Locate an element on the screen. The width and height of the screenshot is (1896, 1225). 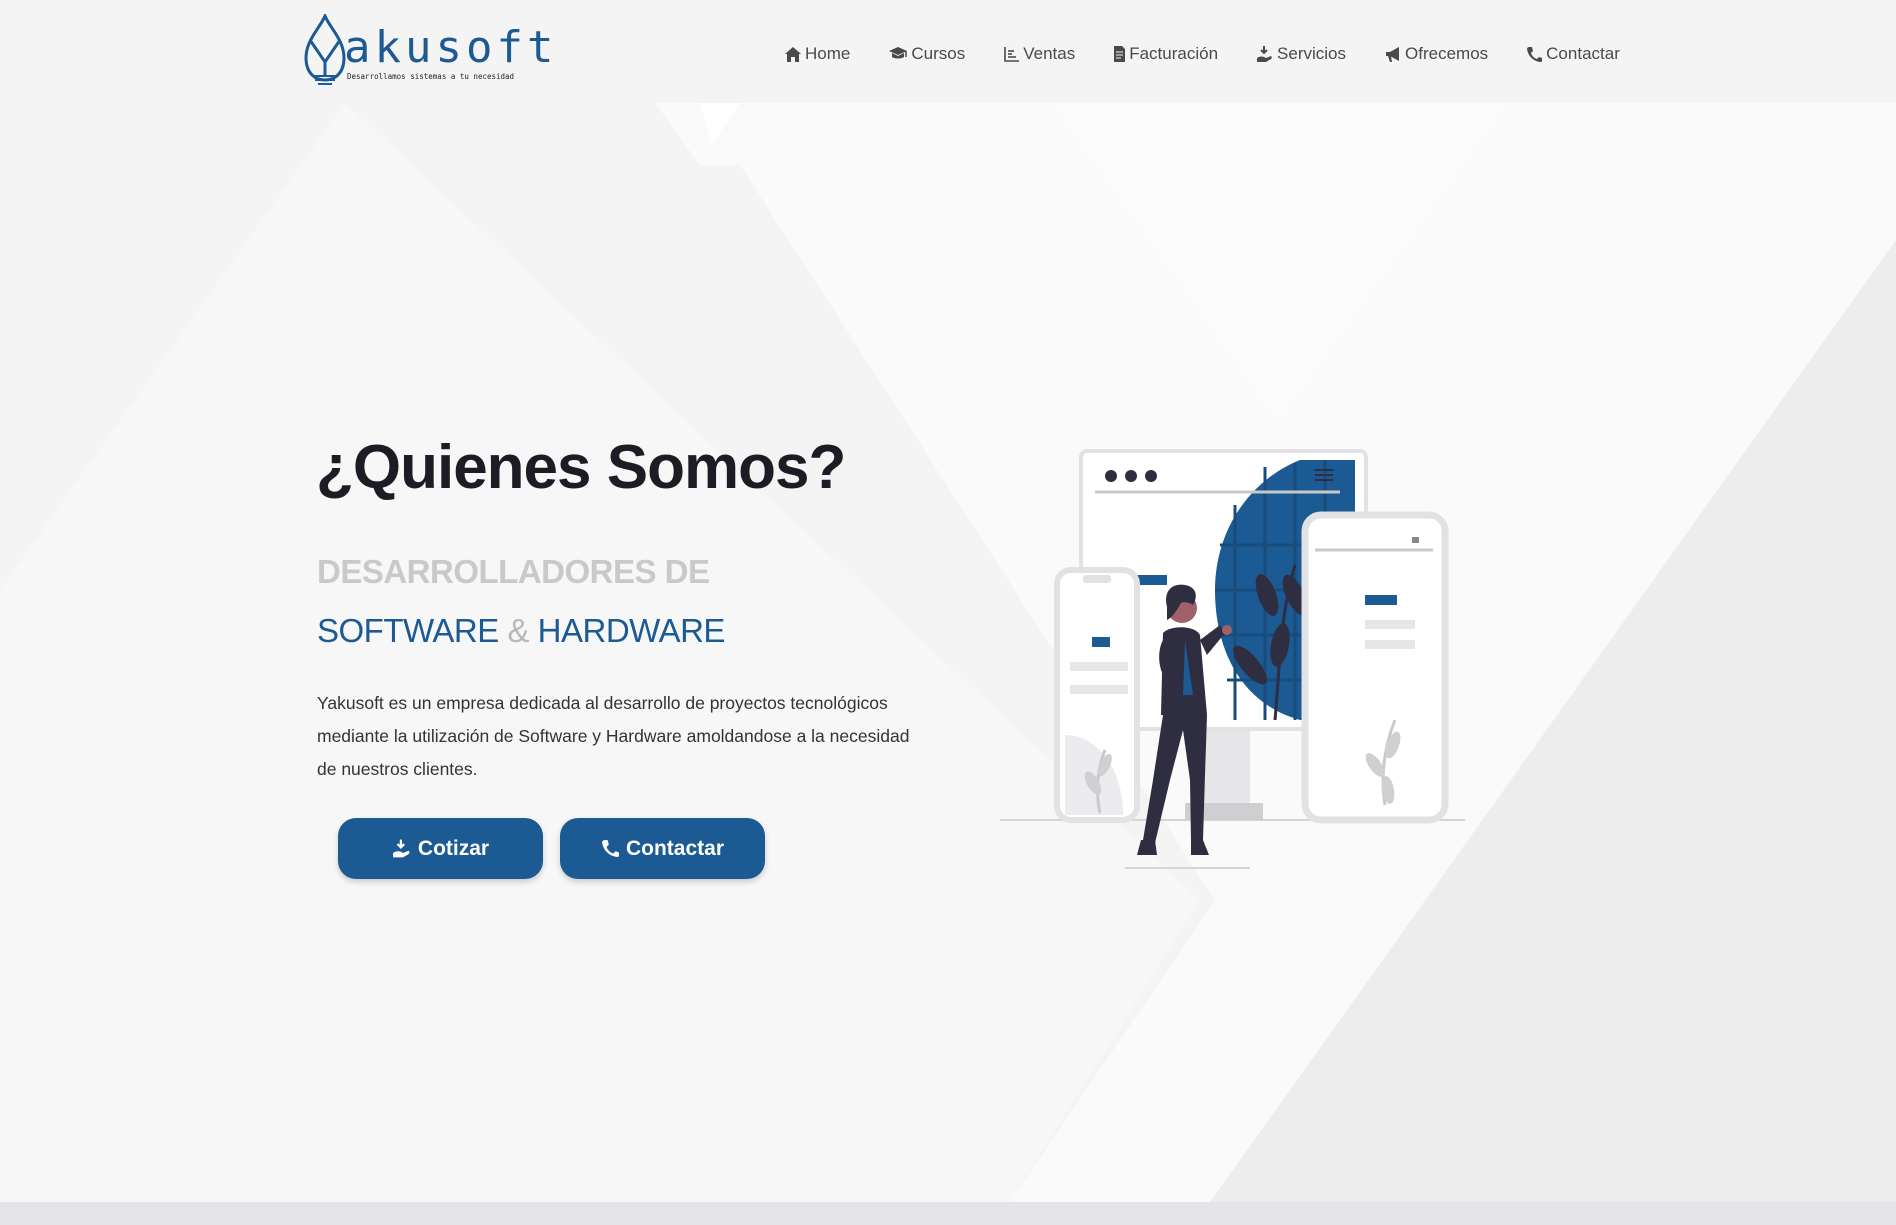
home-icon is located at coordinates (793, 54).